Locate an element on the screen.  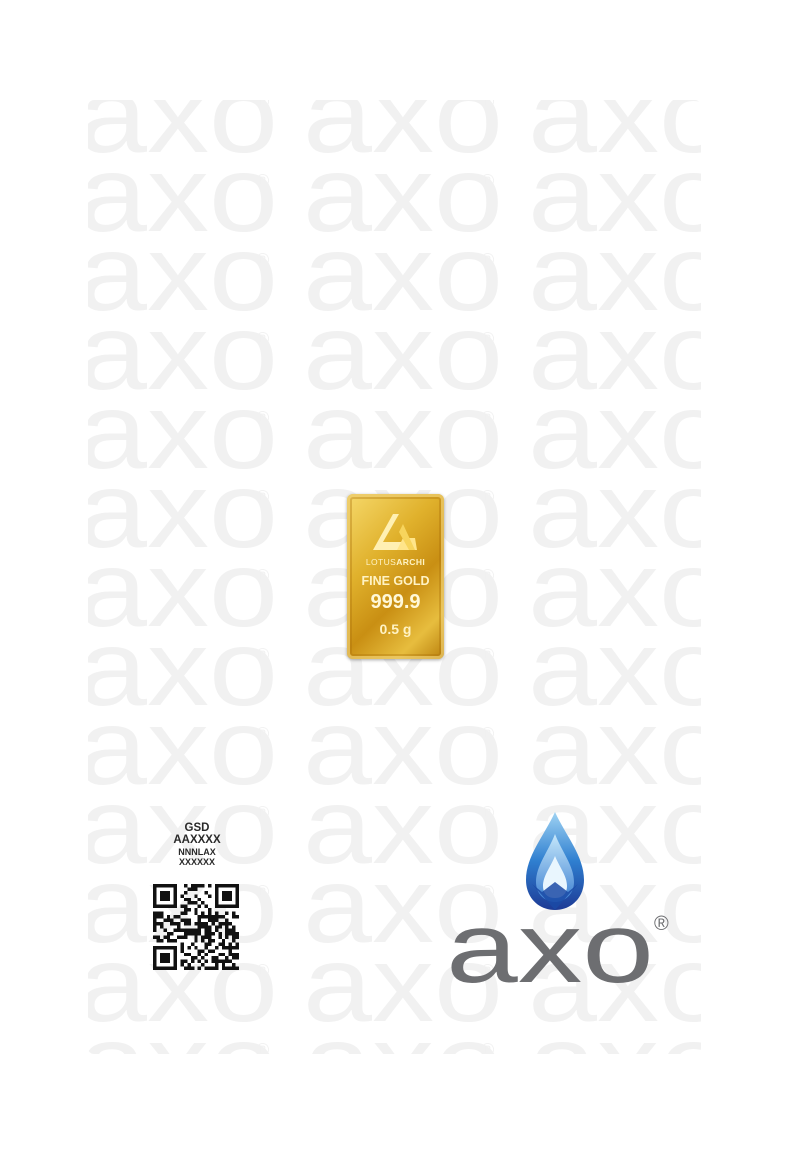
fine-gold-label: FINE GOLD is located at coordinates (395, 581).